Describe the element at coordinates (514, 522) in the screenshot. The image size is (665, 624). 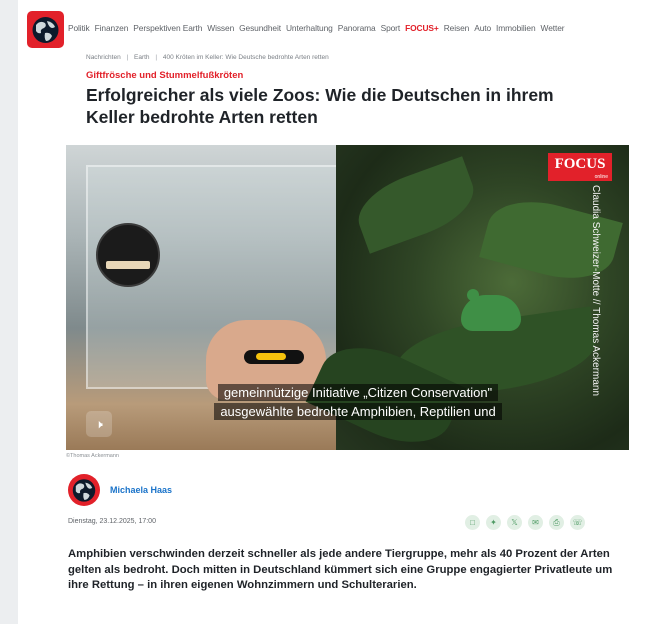
I see `x-icon: 𝕏` at that location.